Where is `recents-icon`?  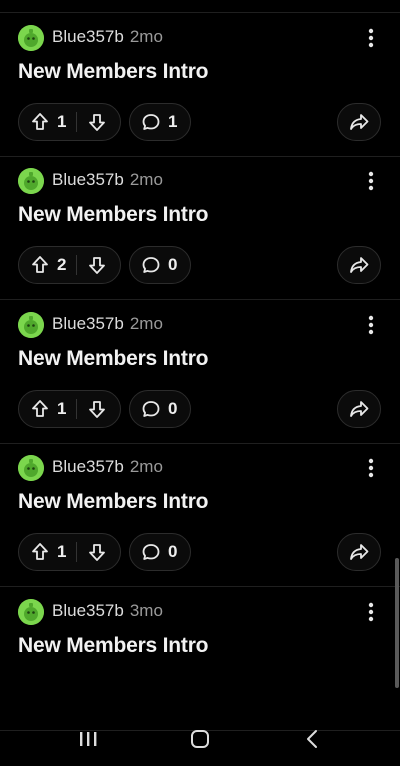
recents-icon is located at coordinates (88, 739).